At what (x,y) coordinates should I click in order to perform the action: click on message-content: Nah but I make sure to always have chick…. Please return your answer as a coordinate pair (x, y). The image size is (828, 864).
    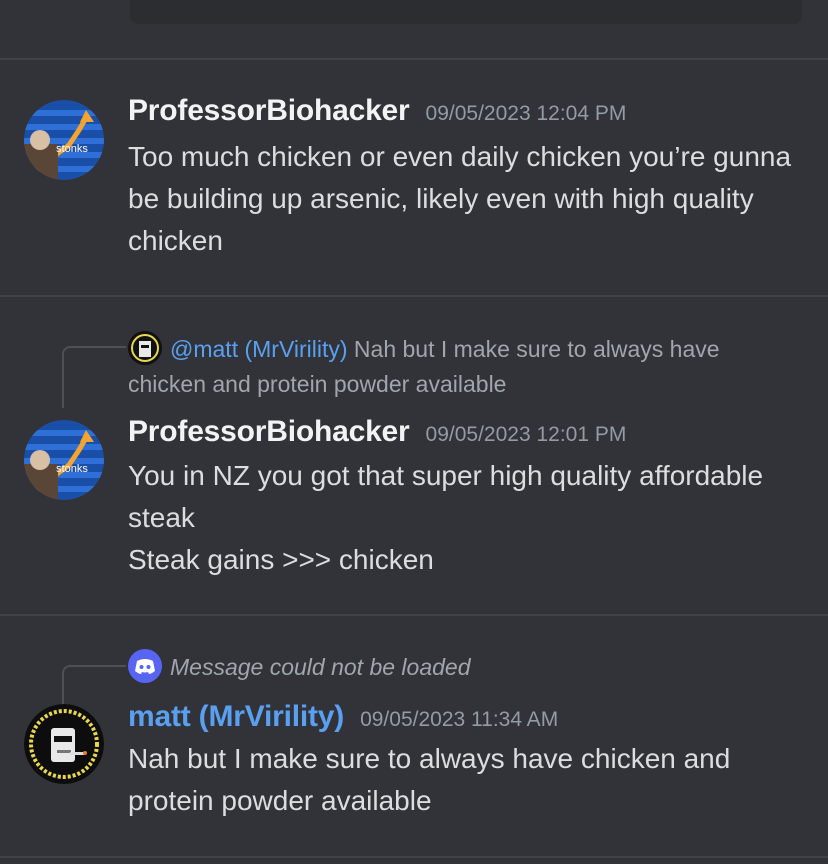
    Looking at the image, I should click on (468, 780).